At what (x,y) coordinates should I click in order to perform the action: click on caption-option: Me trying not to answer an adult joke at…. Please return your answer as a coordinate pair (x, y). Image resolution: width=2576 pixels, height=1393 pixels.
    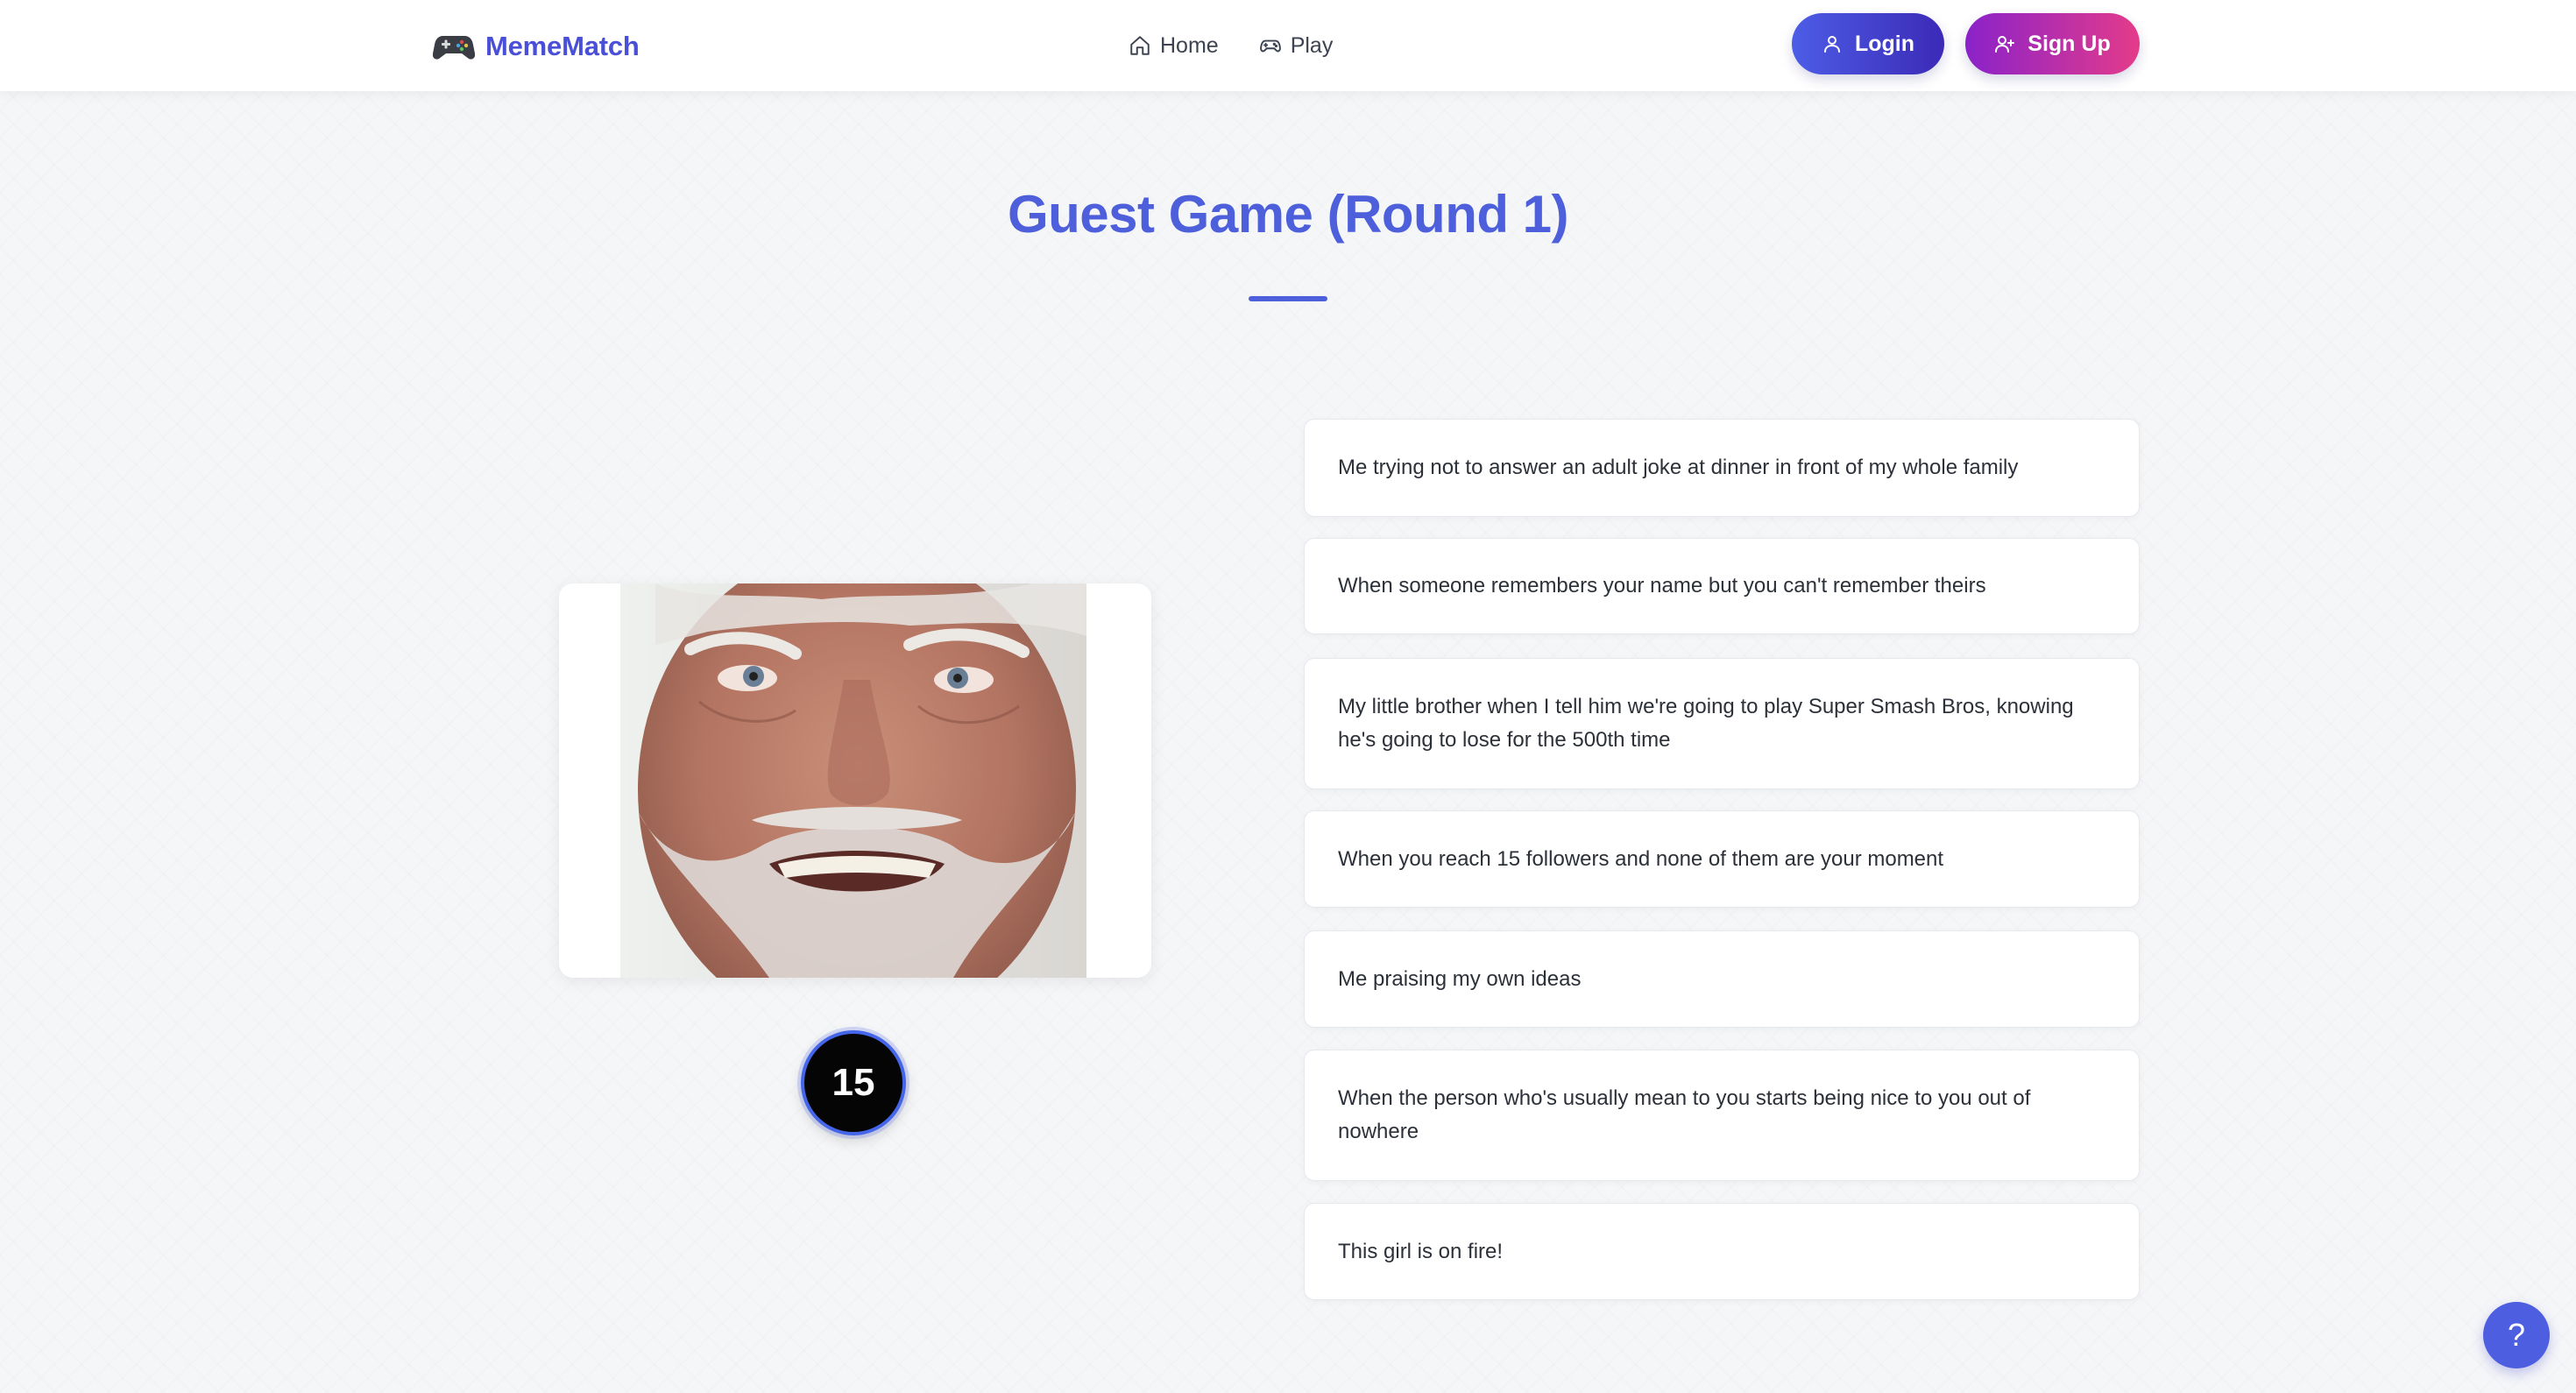
    Looking at the image, I should click on (1722, 468).